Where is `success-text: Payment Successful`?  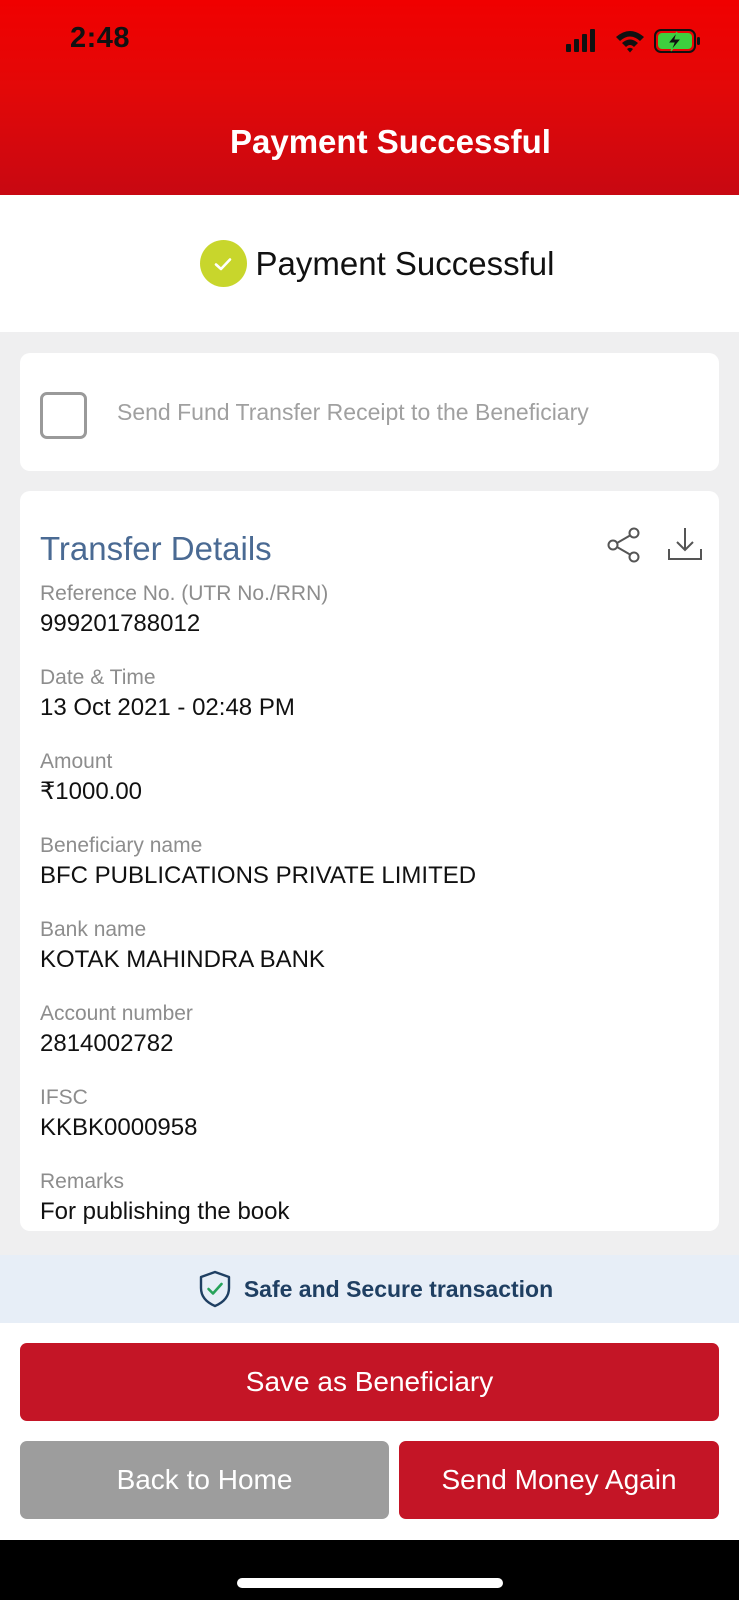
success-text: Payment Successful is located at coordinates (405, 263).